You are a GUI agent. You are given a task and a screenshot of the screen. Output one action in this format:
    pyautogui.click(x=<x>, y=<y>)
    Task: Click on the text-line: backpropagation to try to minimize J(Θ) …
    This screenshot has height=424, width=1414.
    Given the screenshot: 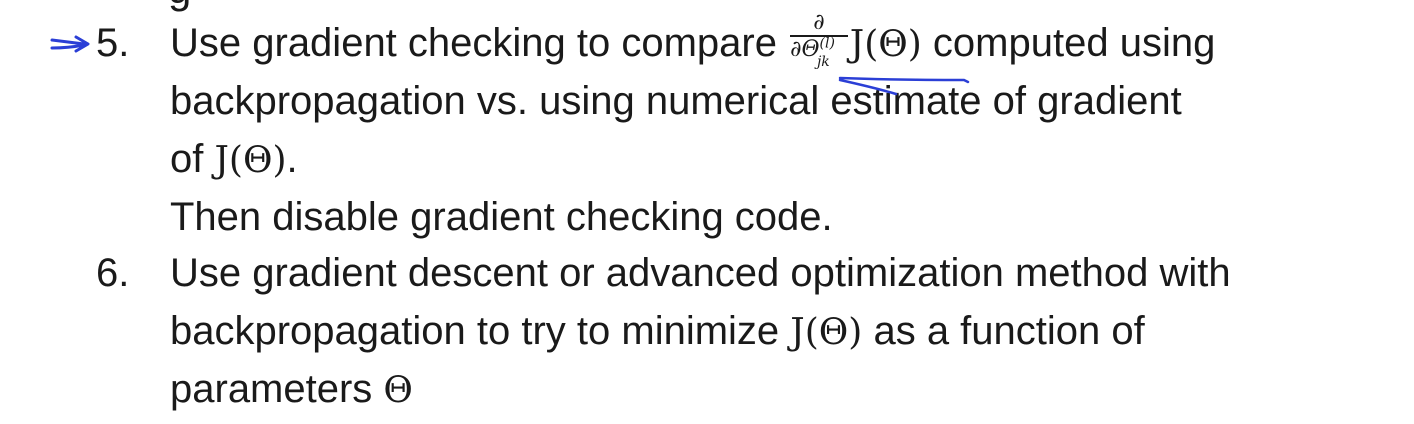 What is the action you would take?
    pyautogui.click(x=657, y=331)
    